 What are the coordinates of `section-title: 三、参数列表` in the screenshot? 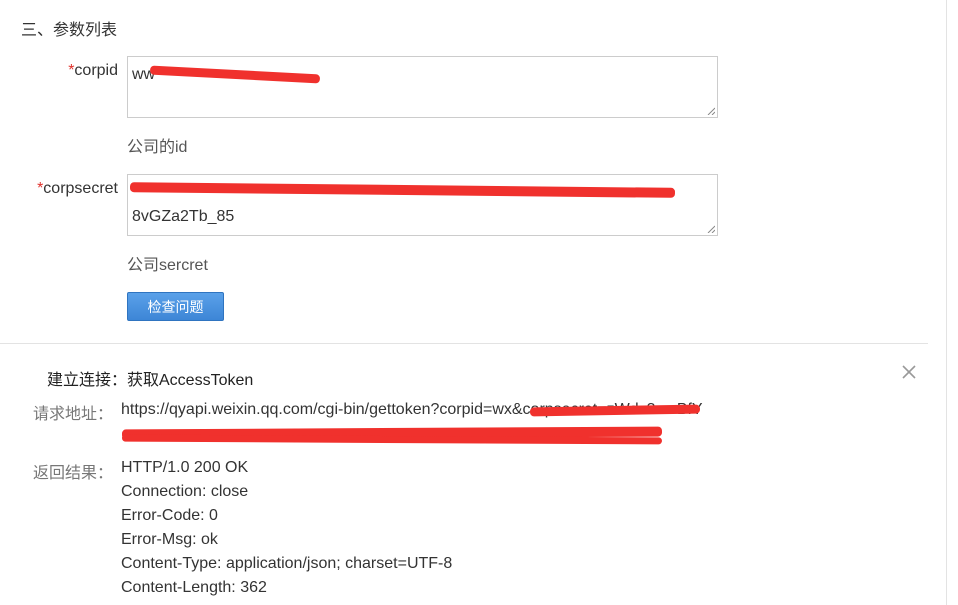 It's located at (69, 30).